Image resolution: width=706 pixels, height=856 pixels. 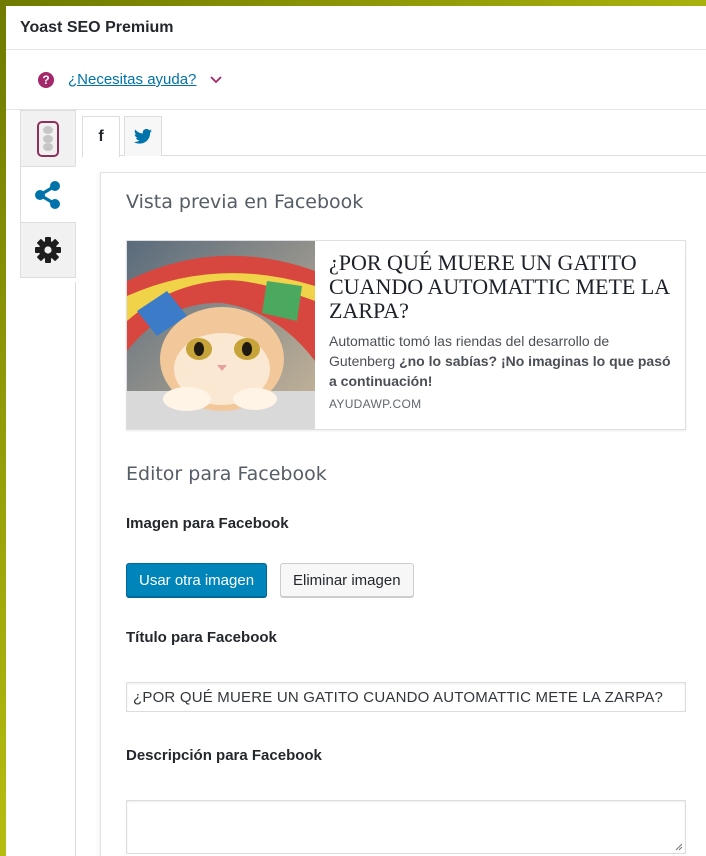 I want to click on tab-readability, so click(x=48, y=138).